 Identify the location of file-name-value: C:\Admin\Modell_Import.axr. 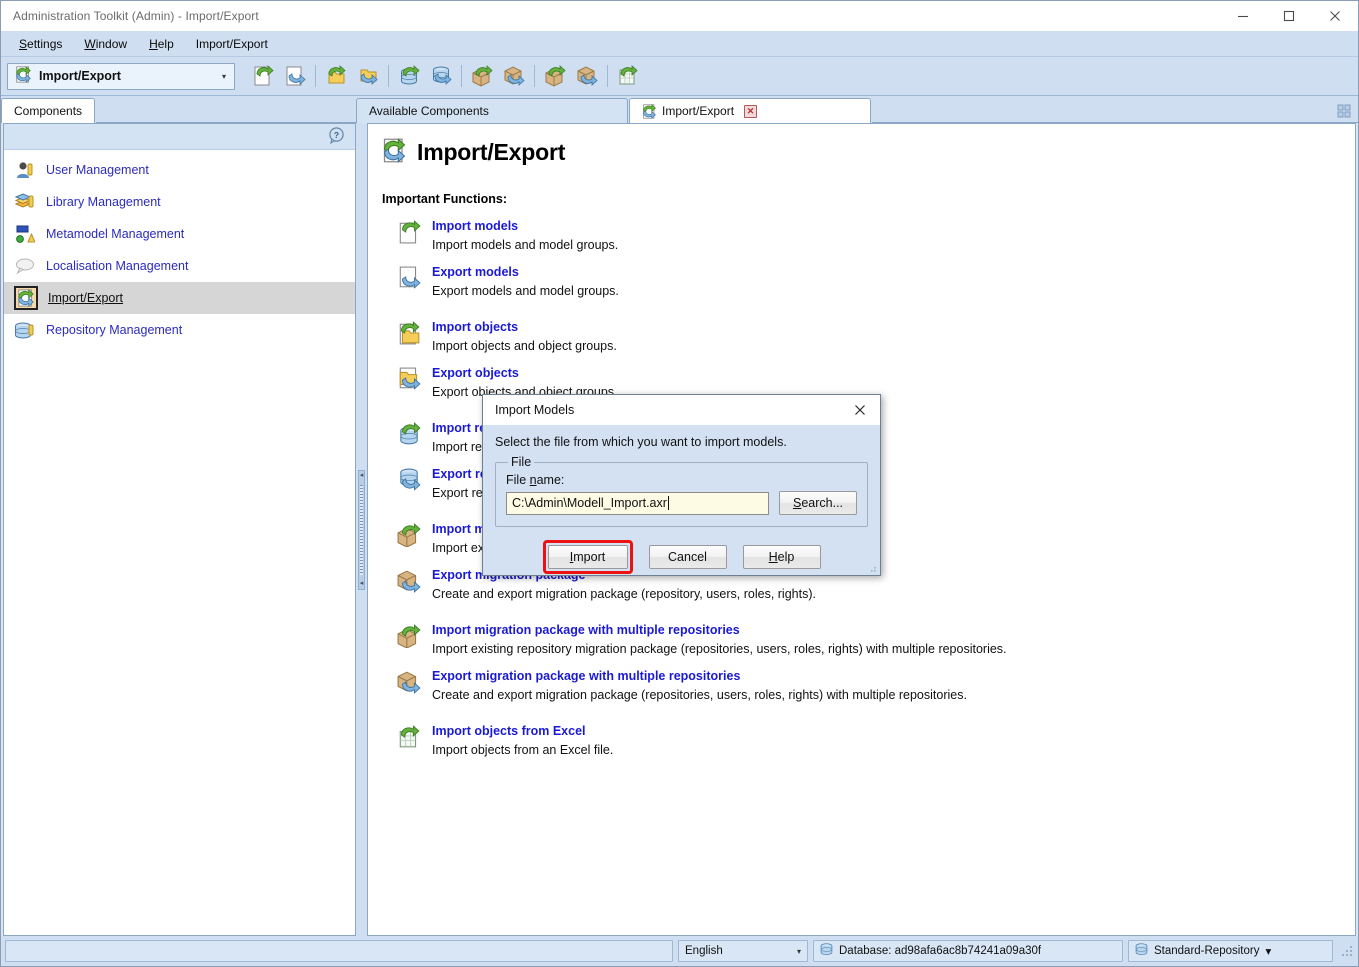
(589, 503).